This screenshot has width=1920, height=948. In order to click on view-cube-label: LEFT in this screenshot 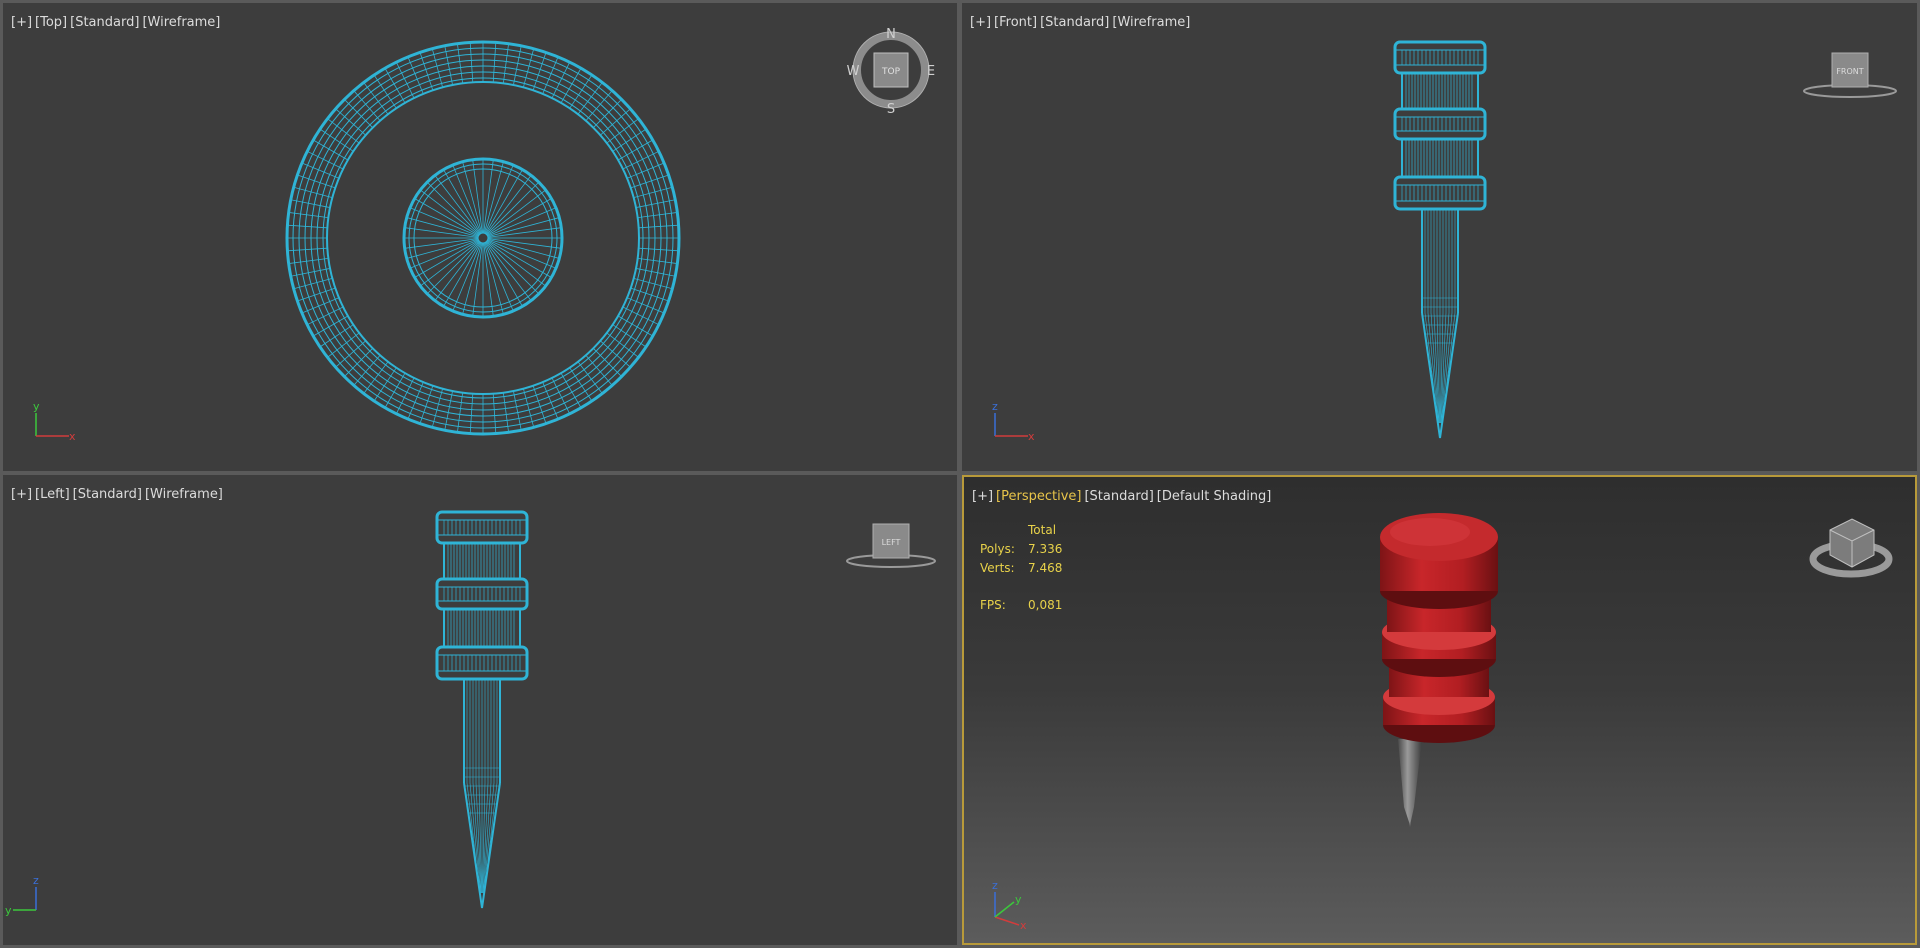, I will do `click(891, 542)`.